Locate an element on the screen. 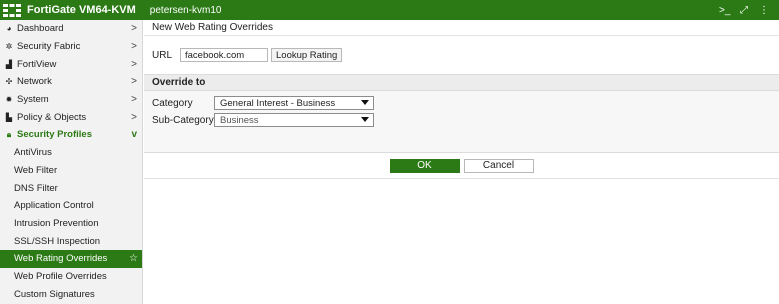  category-select: General Interest - Business is located at coordinates (294, 103).